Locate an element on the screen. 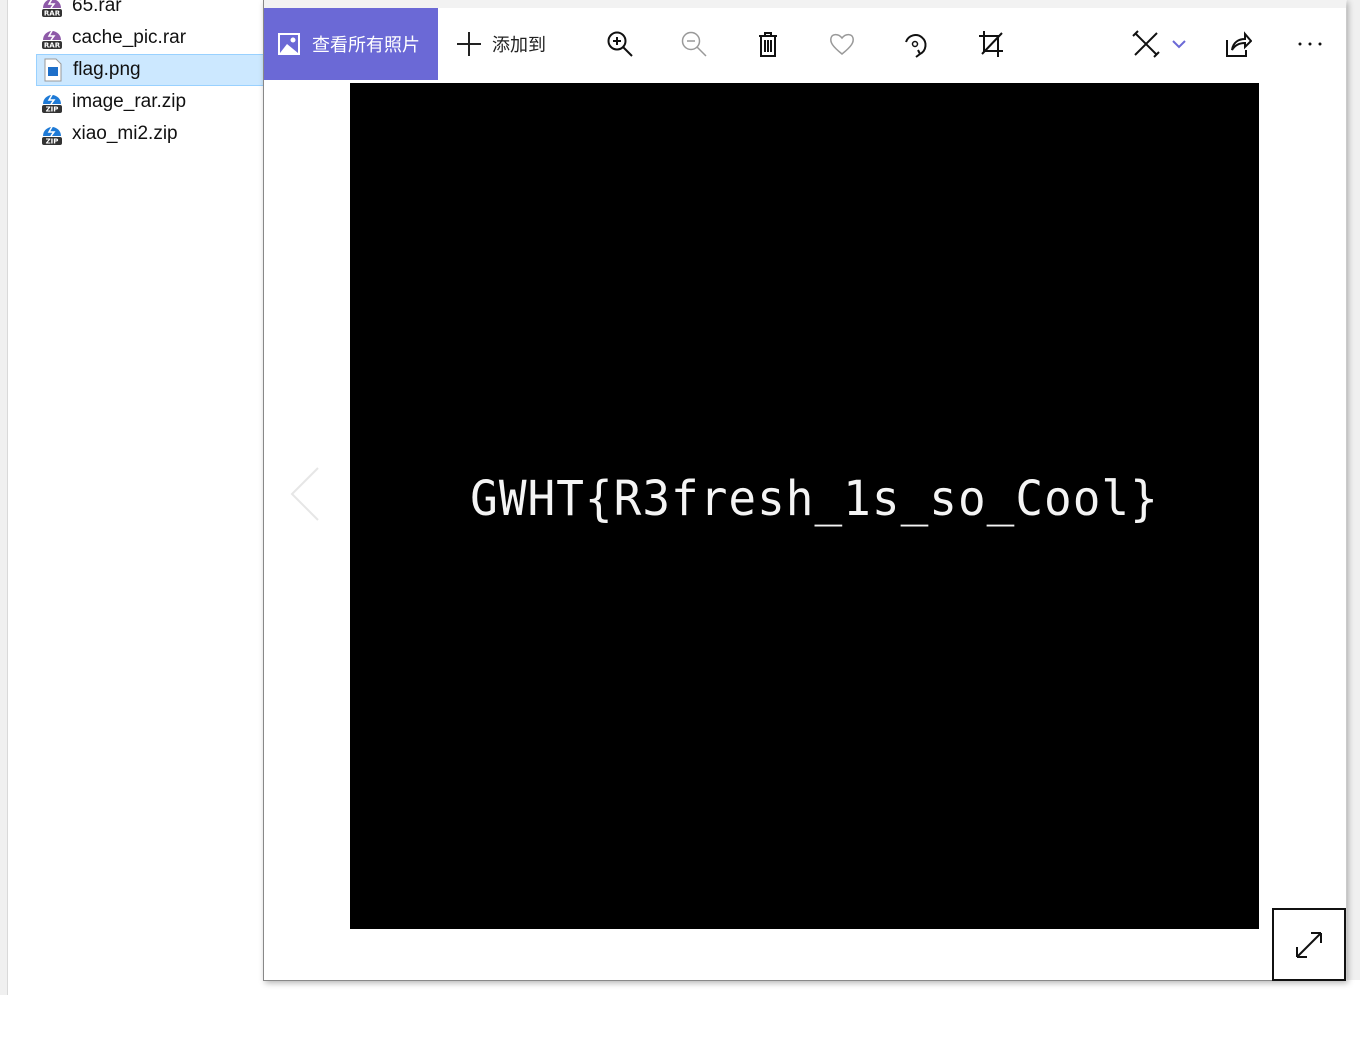 The image size is (1360, 1053). image-icon is located at coordinates (289, 44).